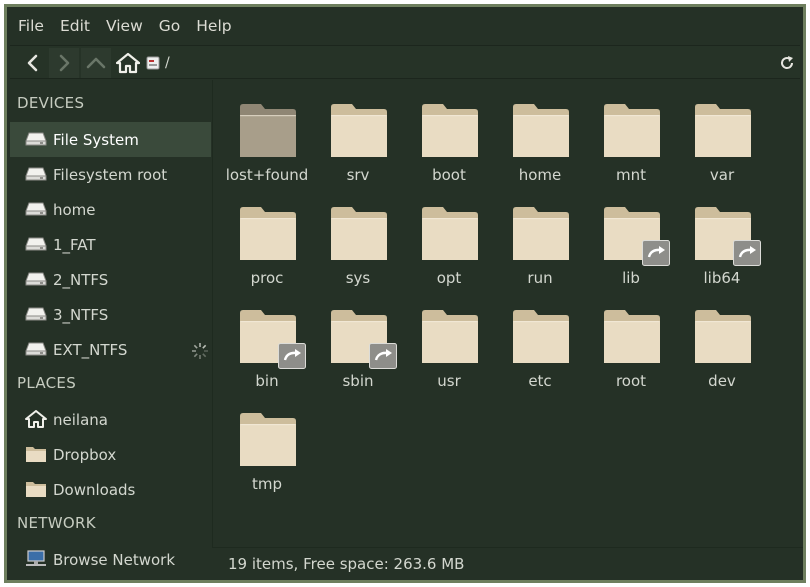  Describe the element at coordinates (405, 62) in the screenshot. I see `toolbar: /` at that location.